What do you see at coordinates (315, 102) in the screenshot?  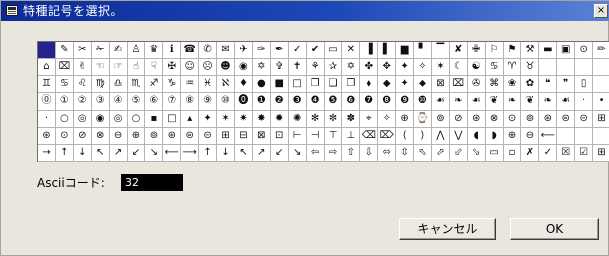 I see `symbol-cell: ❹` at bounding box center [315, 102].